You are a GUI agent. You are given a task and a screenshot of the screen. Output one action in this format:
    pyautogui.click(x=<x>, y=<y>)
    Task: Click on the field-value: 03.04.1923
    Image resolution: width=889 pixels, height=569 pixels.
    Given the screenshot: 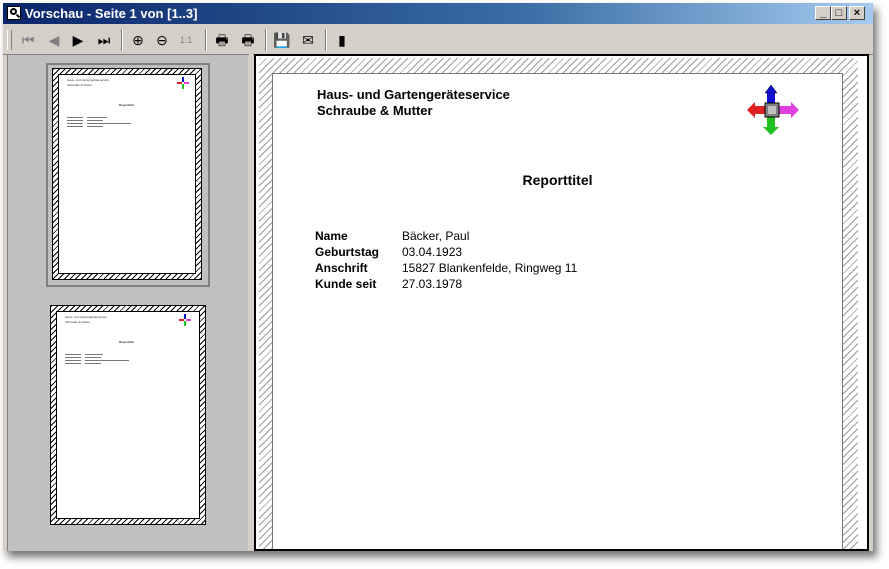 What is the action you would take?
    pyautogui.click(x=432, y=252)
    